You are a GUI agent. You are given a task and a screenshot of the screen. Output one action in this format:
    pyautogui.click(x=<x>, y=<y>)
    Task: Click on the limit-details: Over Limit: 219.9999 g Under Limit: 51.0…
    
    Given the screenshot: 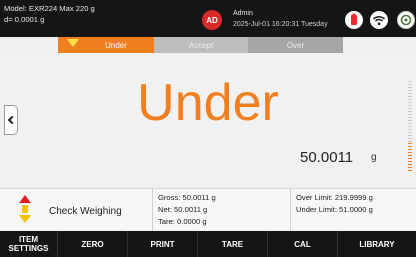 What is the action you would take?
    pyautogui.click(x=334, y=204)
    